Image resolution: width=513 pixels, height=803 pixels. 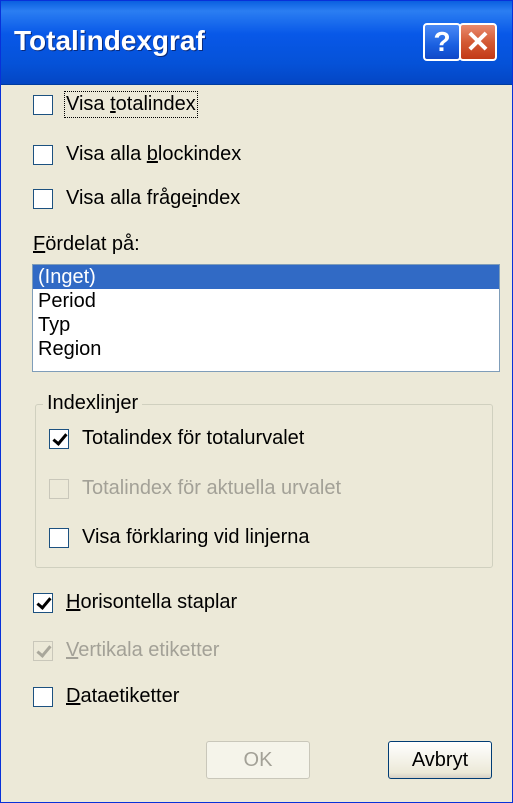 I want to click on label-visa-forklaring: Visa förklaring vid linjerna, so click(x=196, y=537).